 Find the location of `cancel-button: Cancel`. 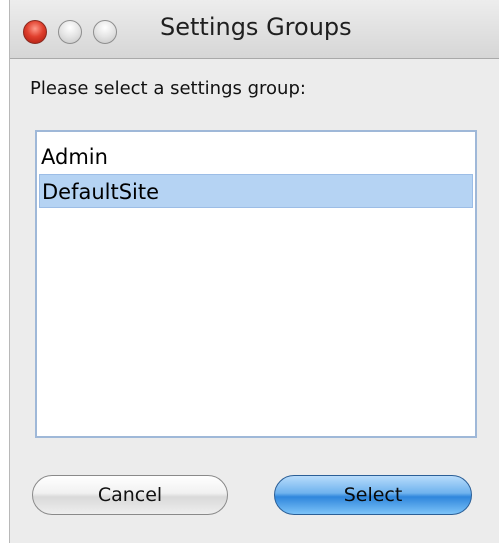

cancel-button: Cancel is located at coordinates (130, 495).